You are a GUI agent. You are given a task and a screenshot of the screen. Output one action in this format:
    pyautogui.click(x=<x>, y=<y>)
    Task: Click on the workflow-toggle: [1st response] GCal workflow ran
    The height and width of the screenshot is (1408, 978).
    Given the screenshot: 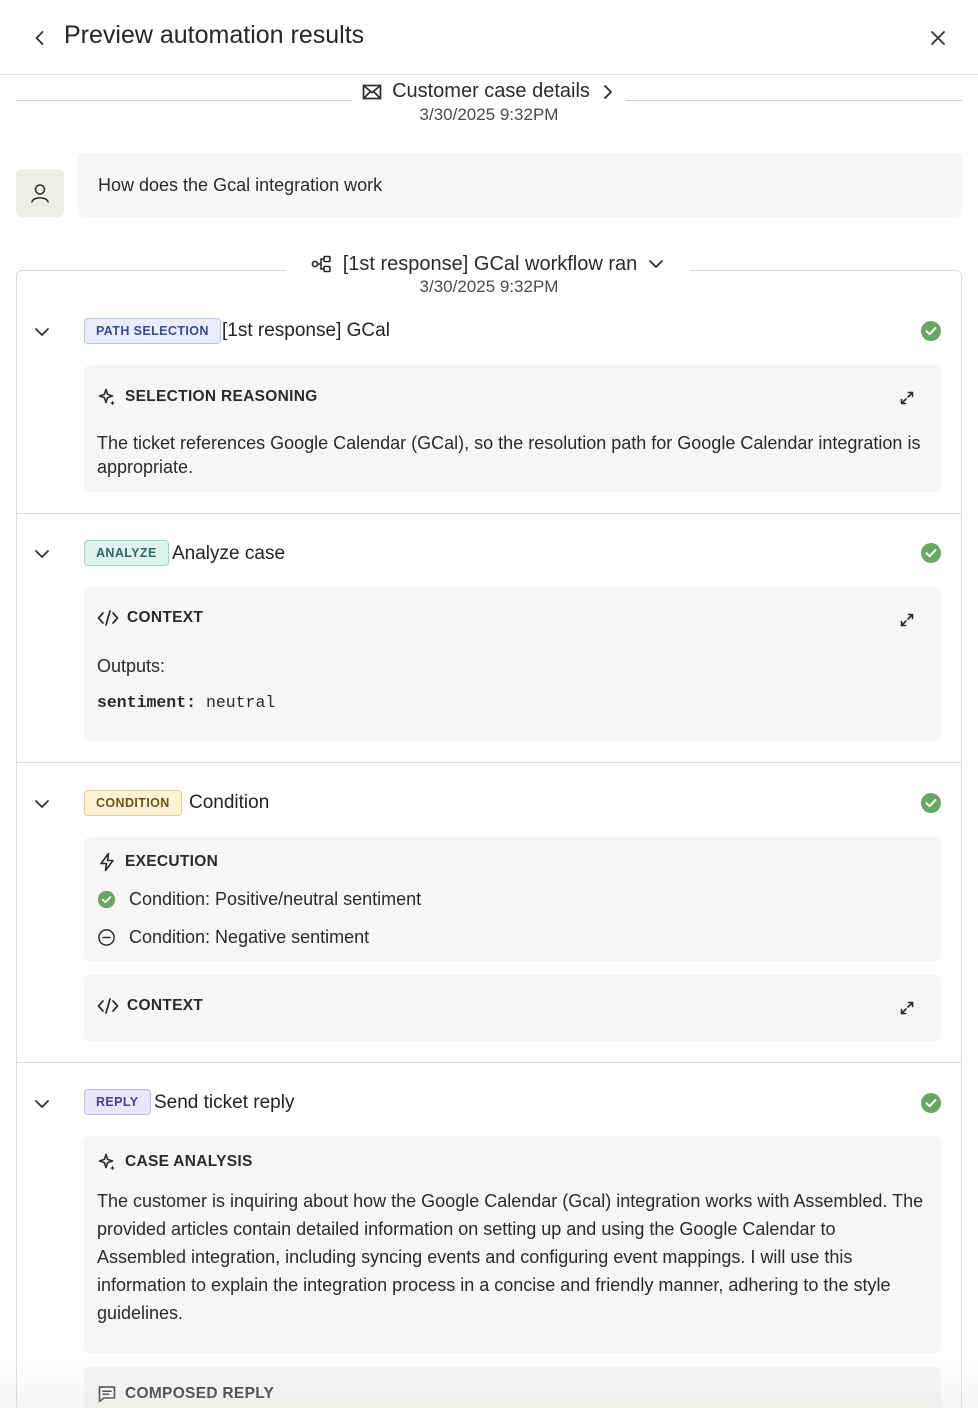 What is the action you would take?
    pyautogui.click(x=488, y=264)
    